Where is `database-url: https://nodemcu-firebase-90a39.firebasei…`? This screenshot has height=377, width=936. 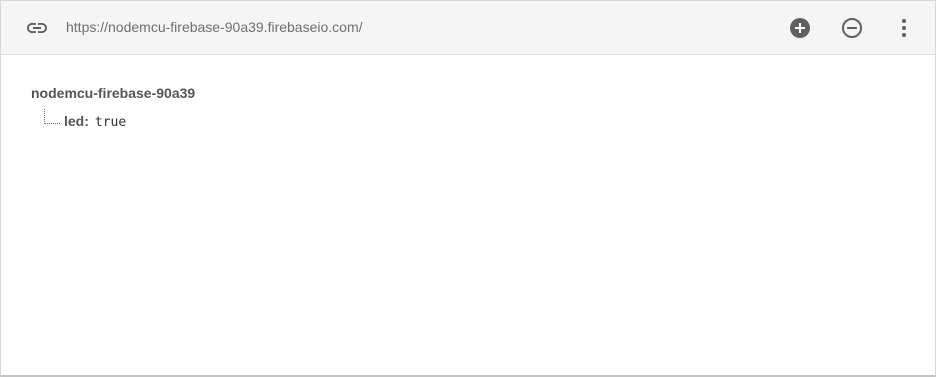
database-url: https://nodemcu-firebase-90a39.firebasei… is located at coordinates (214, 27).